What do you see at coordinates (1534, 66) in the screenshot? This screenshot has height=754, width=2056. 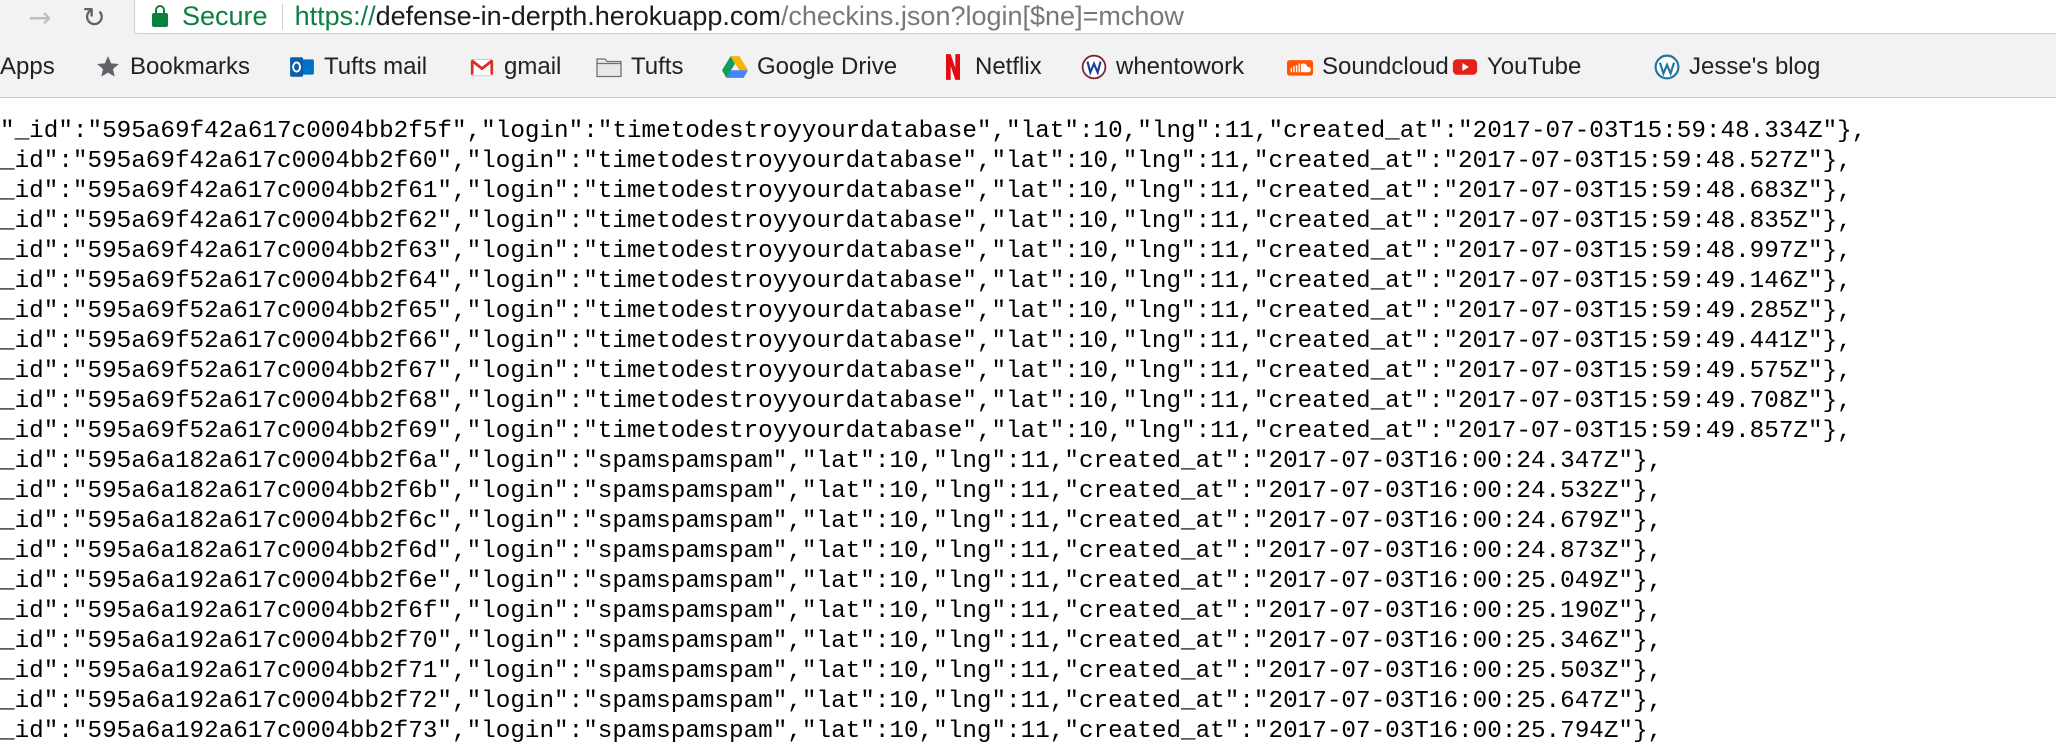 I see `bookmark-label: YouTube` at bounding box center [1534, 66].